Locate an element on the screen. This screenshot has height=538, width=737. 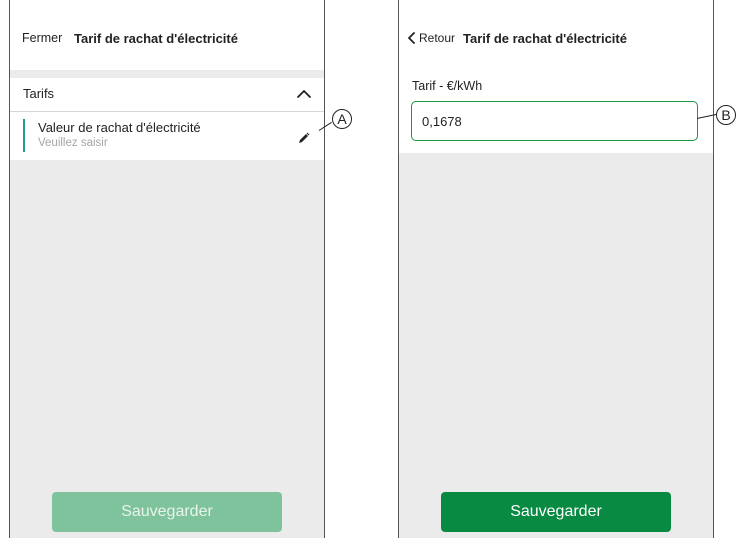
tarif-field-label: Tarif - €/kWh is located at coordinates (447, 86).